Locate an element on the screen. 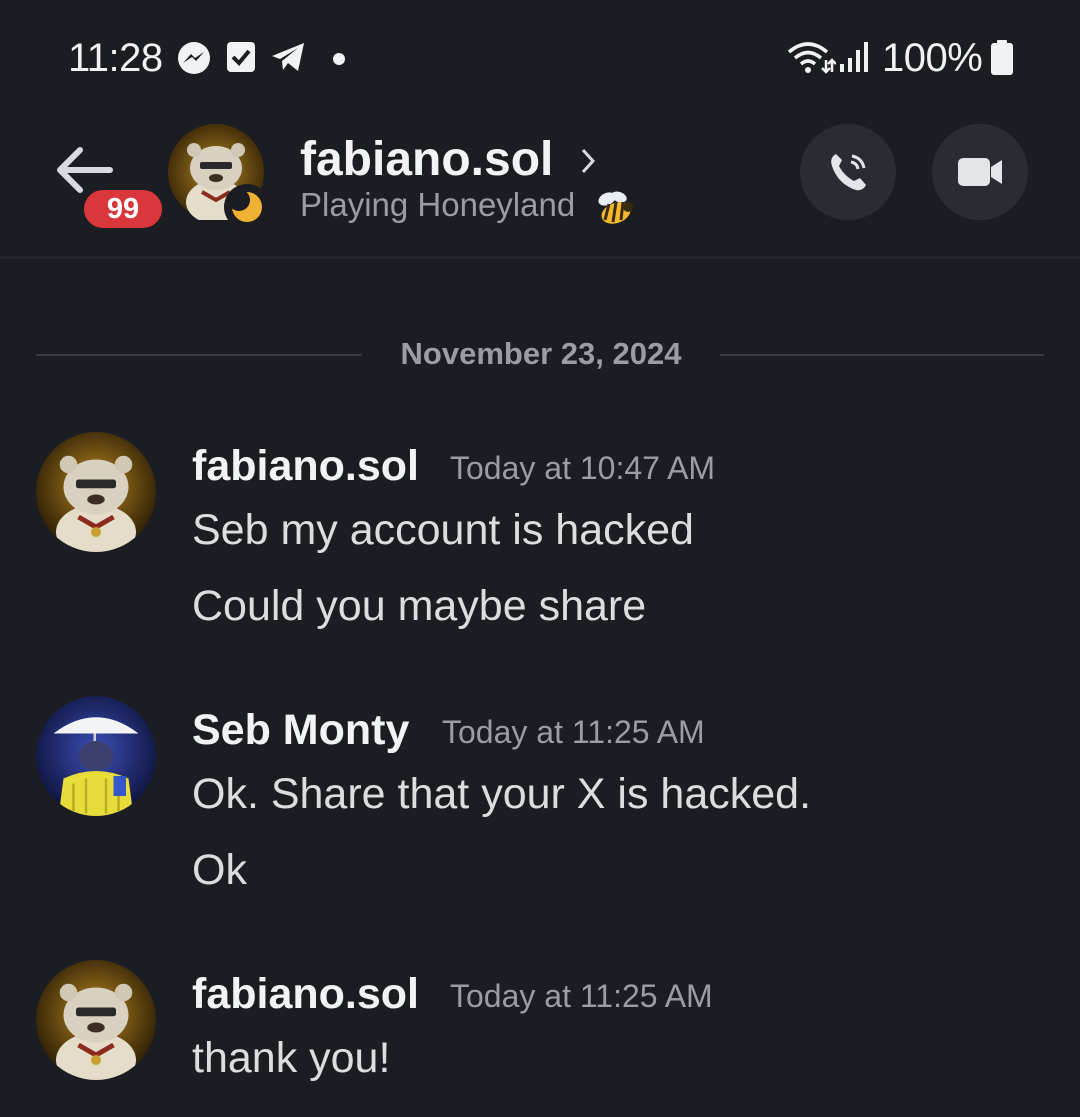 The width and height of the screenshot is (1080, 1117). message-text: Seb my account is hacked is located at coordinates (443, 530).